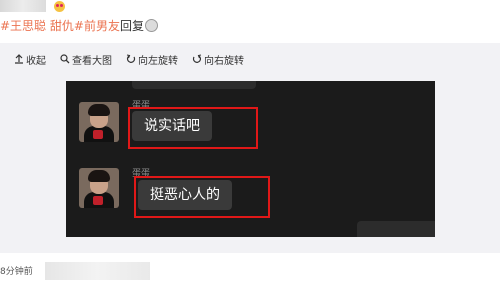  I want to click on collapse-icon, so click(19, 59).